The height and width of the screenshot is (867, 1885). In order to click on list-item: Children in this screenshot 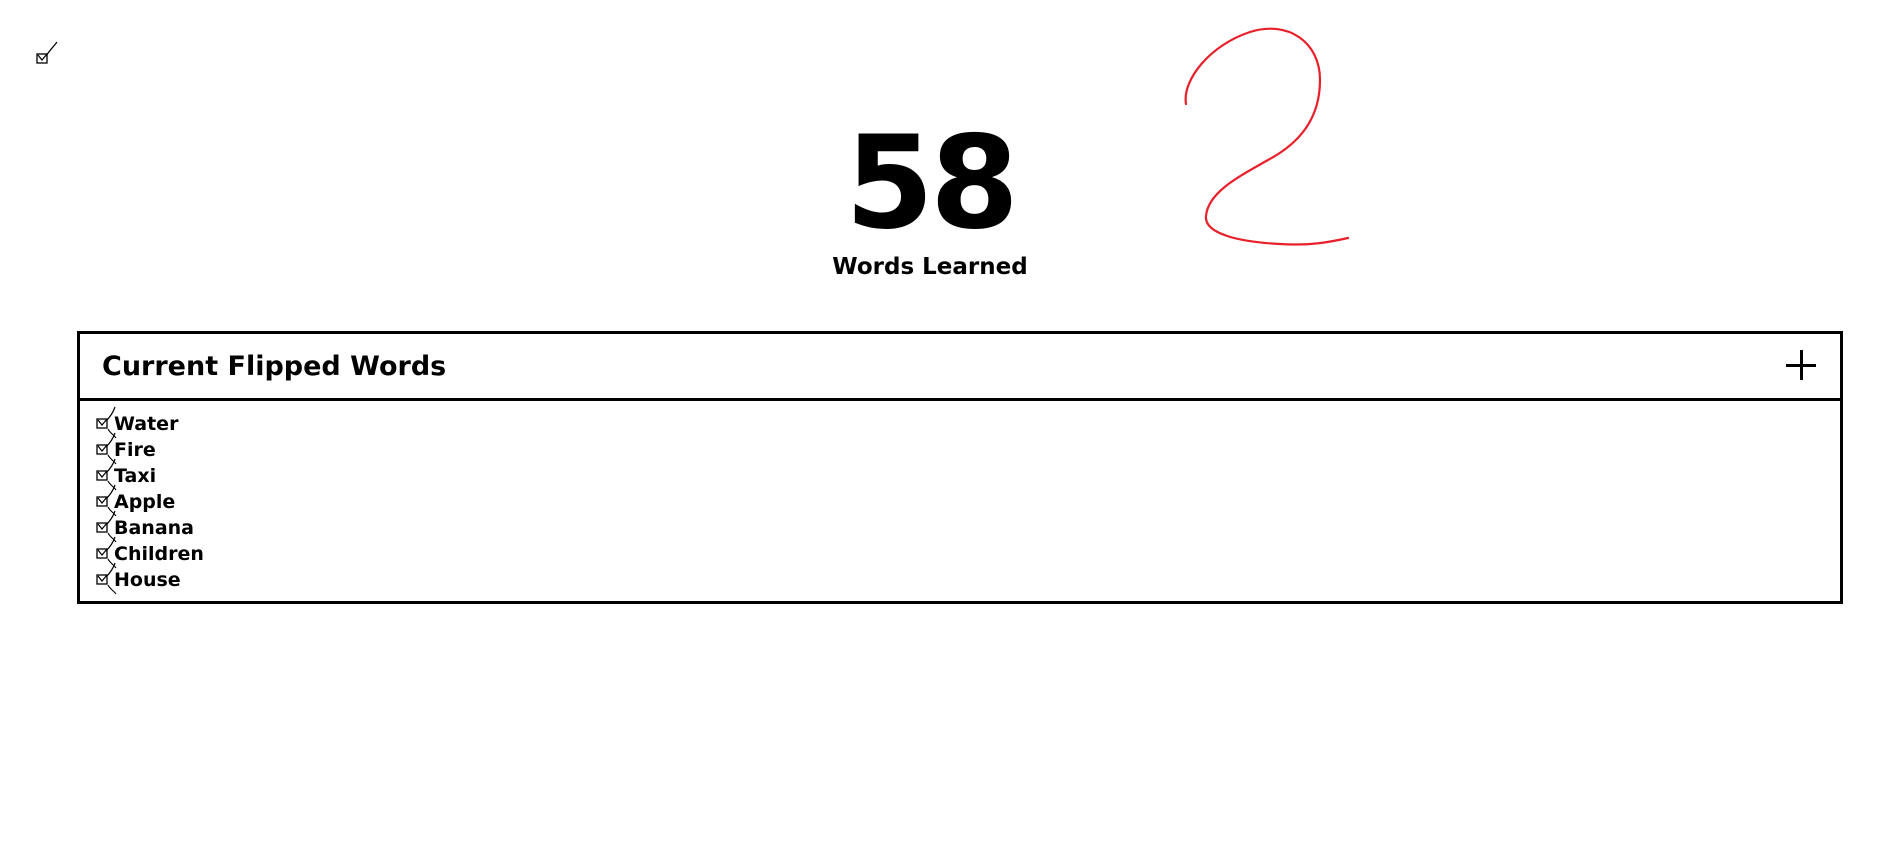, I will do `click(967, 552)`.